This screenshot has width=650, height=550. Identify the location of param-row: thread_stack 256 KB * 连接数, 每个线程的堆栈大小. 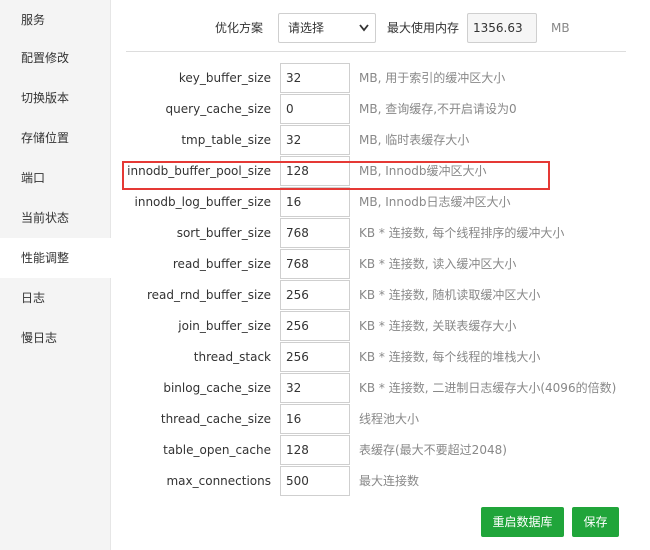
(380, 357).